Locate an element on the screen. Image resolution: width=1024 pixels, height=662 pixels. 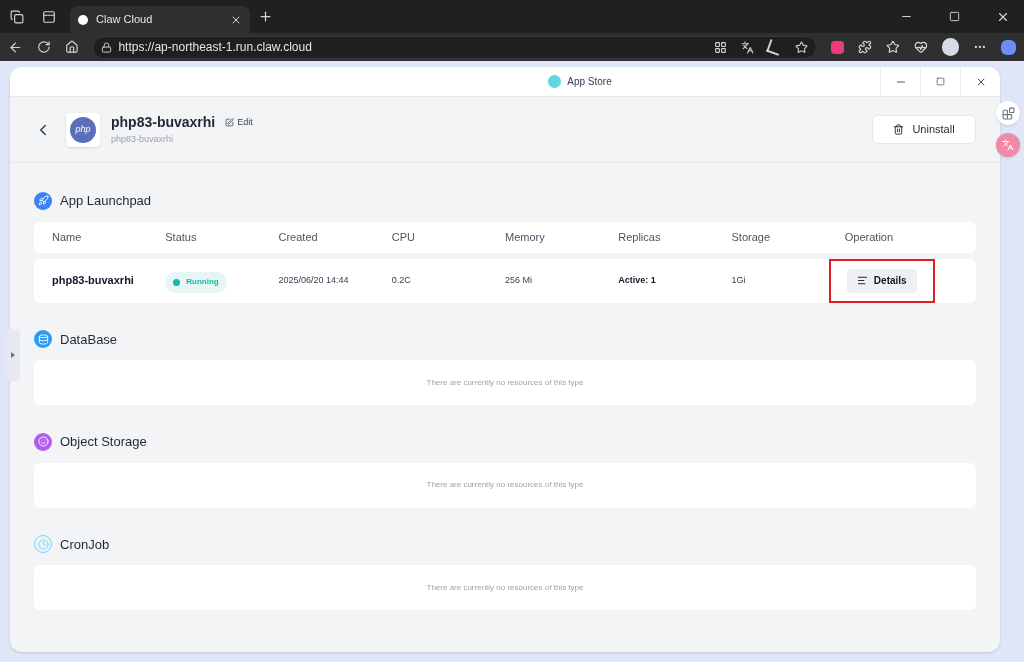
tab-title: Claw Cloud is located at coordinates (125, 20).